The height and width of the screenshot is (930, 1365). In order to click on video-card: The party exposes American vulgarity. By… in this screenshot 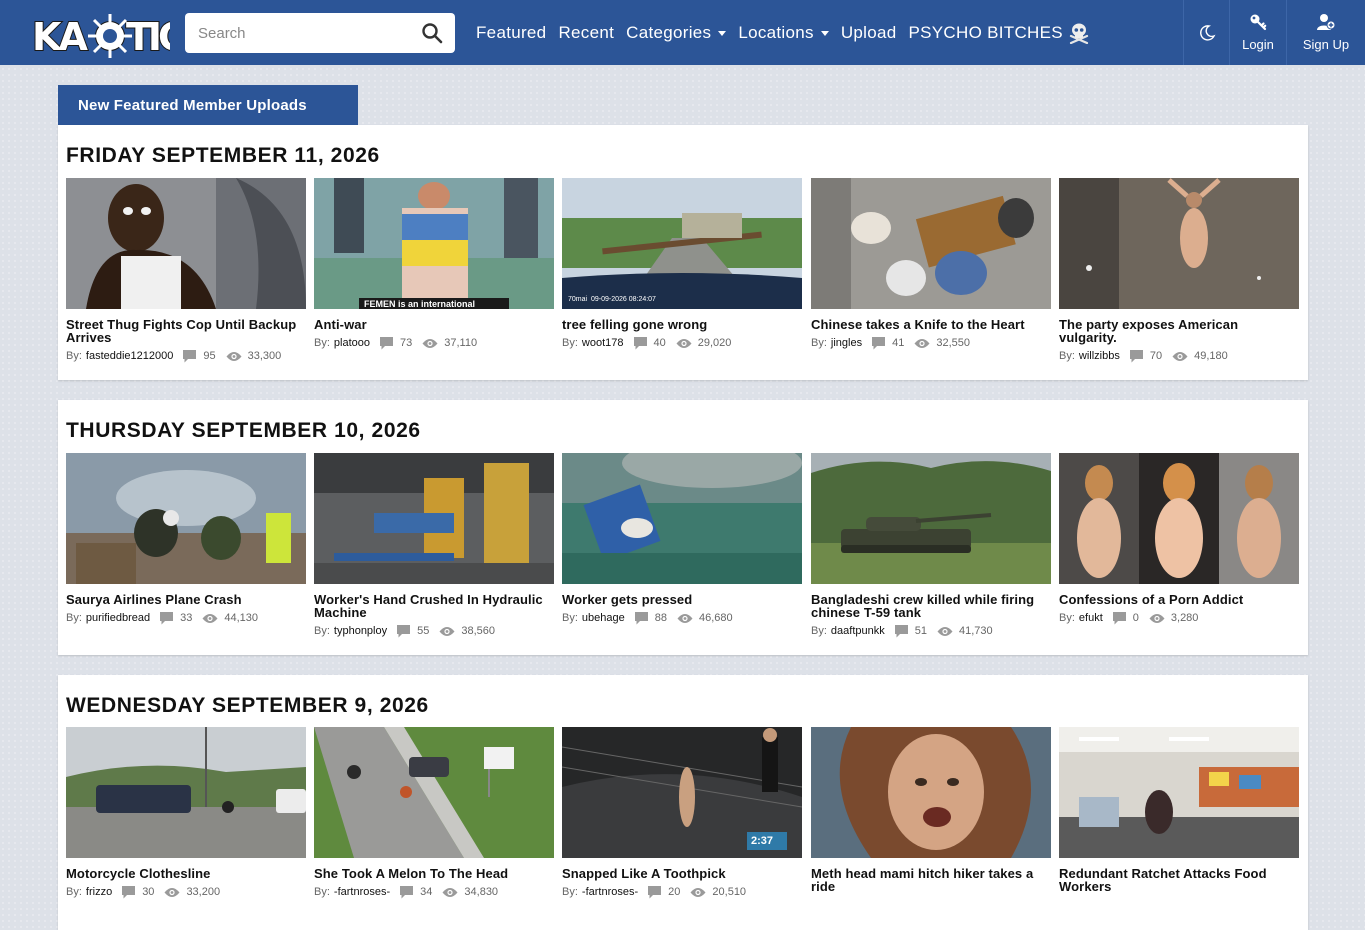, I will do `click(1179, 270)`.